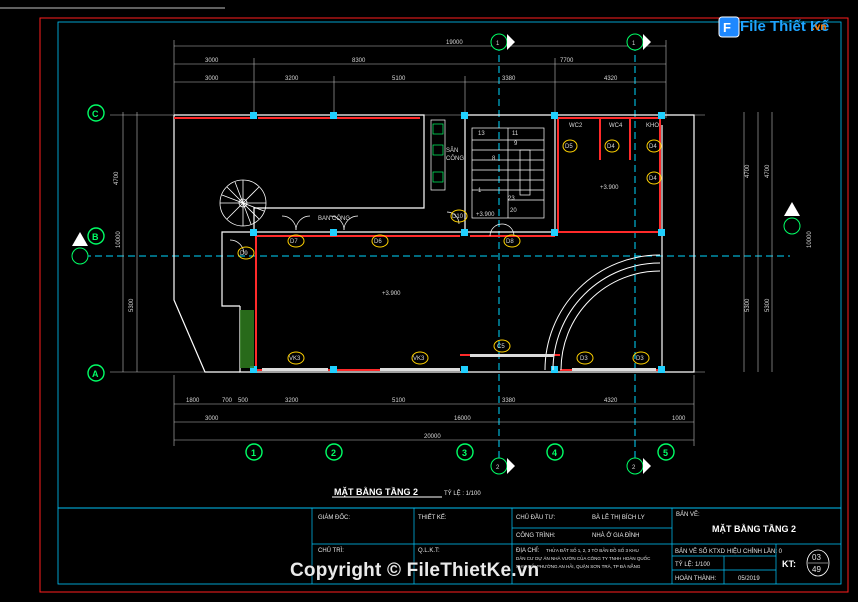  I want to click on window-vk3-2: VK3, so click(419, 359).